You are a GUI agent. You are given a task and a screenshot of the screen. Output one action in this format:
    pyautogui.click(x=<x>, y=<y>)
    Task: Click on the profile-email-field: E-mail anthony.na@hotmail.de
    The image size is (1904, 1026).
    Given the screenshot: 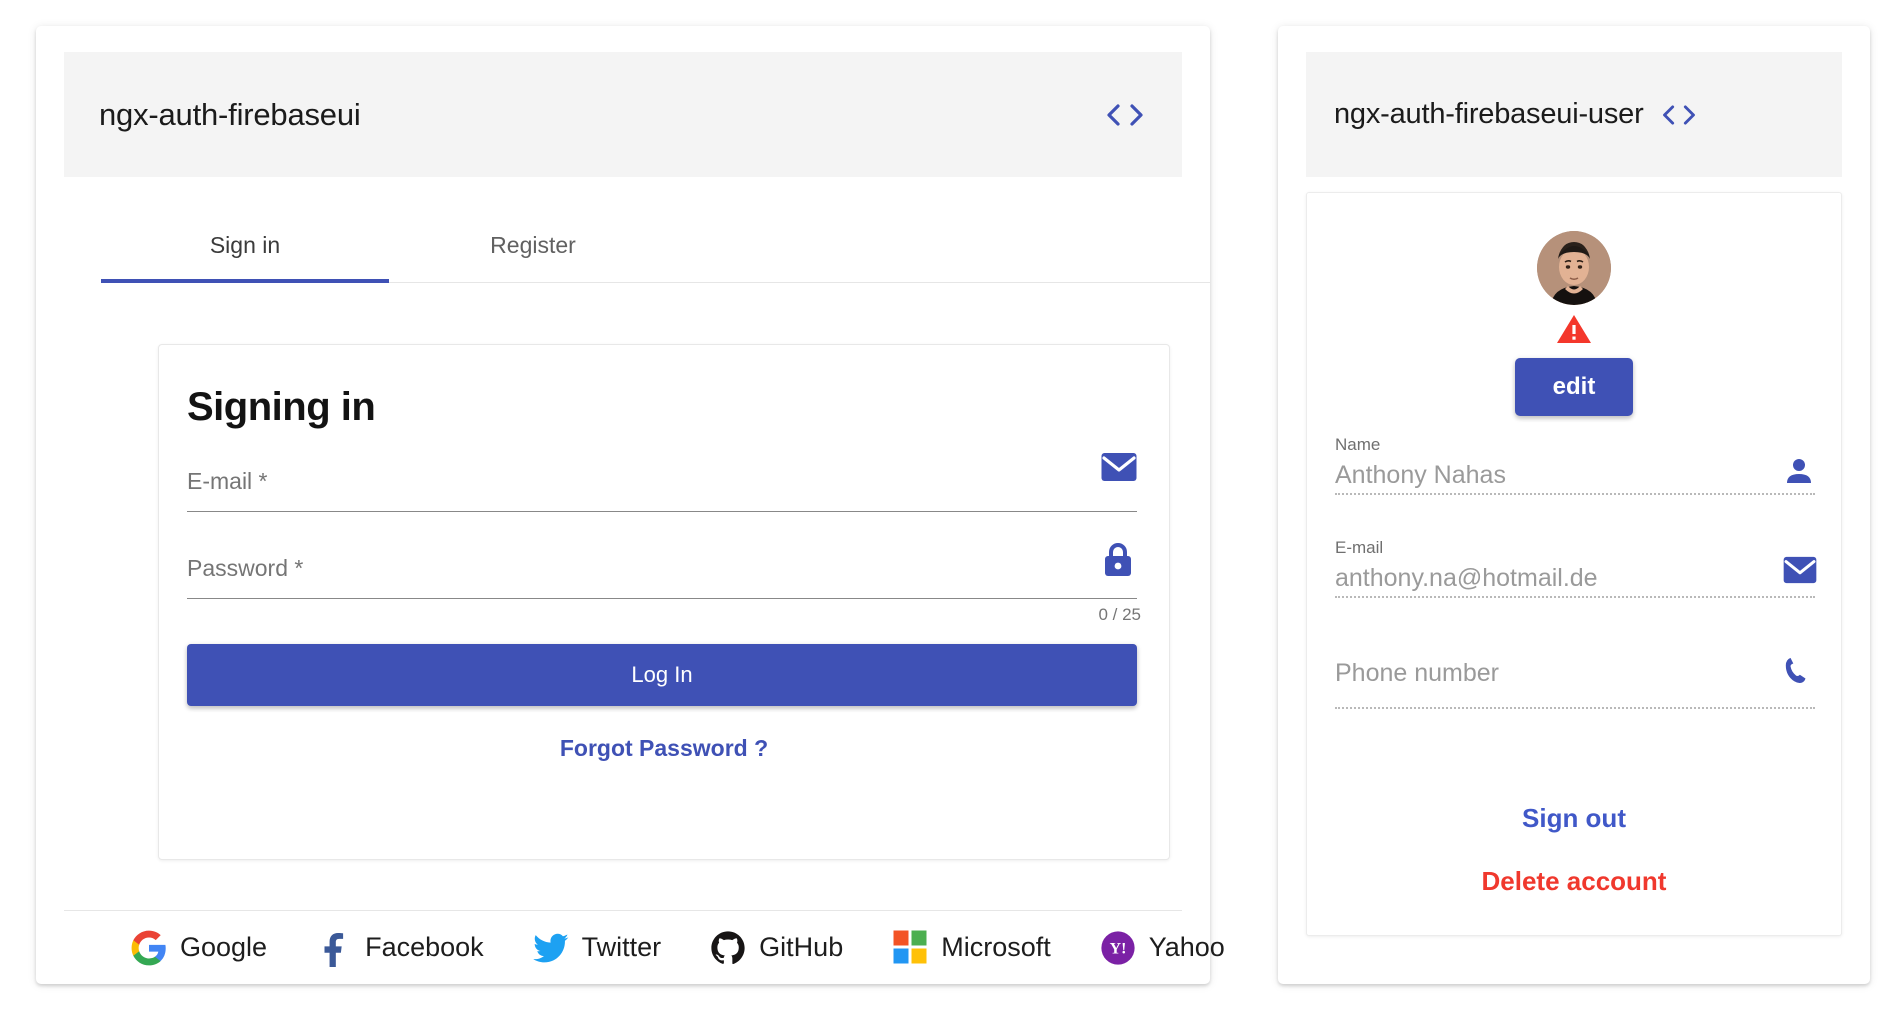 What is the action you would take?
    pyautogui.click(x=1576, y=568)
    